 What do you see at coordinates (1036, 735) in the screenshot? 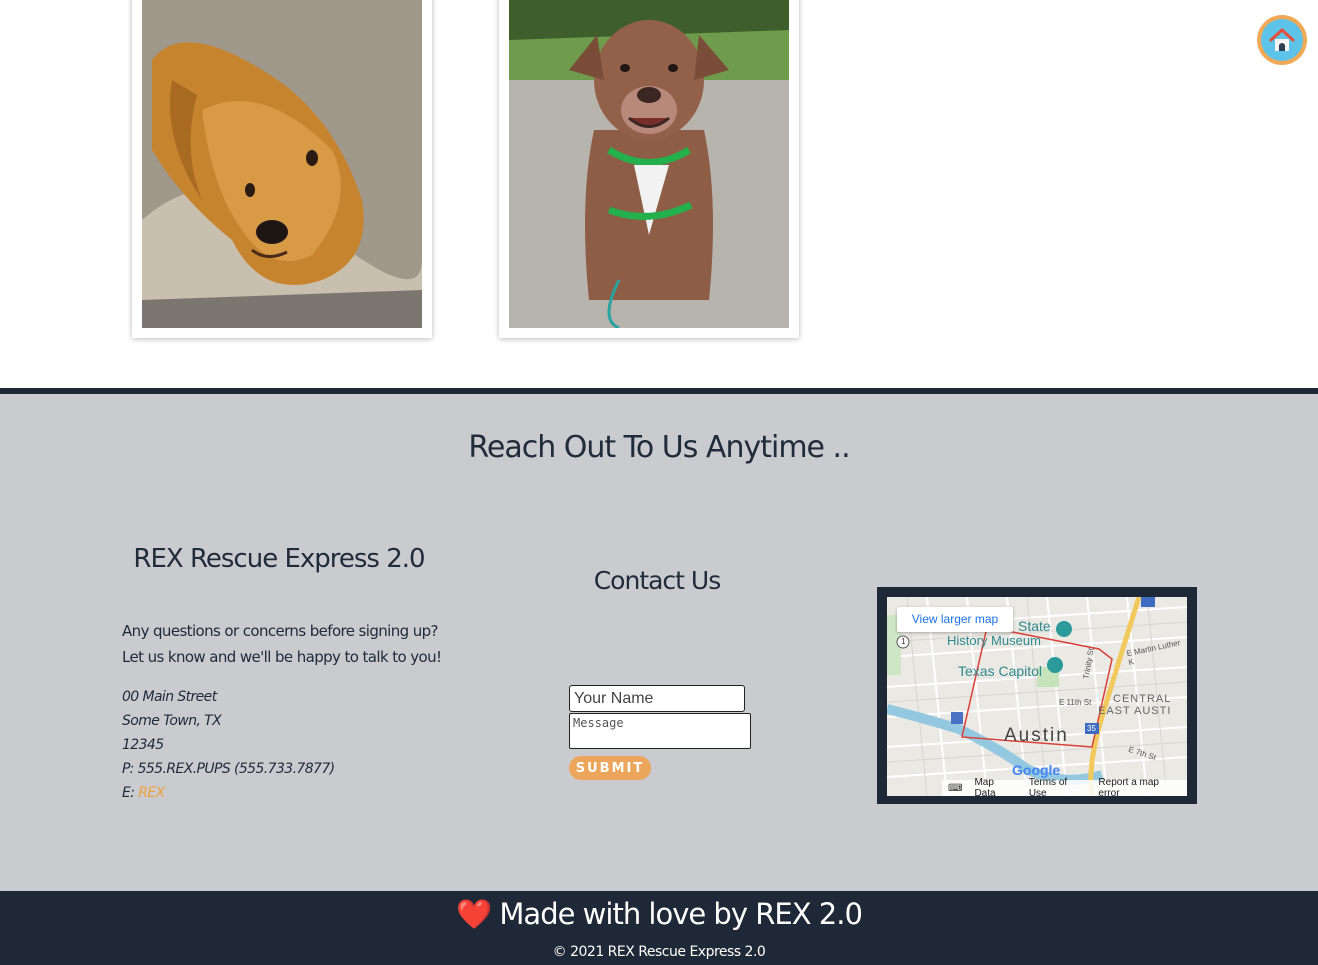
I see `map-label: Austin` at bounding box center [1036, 735].